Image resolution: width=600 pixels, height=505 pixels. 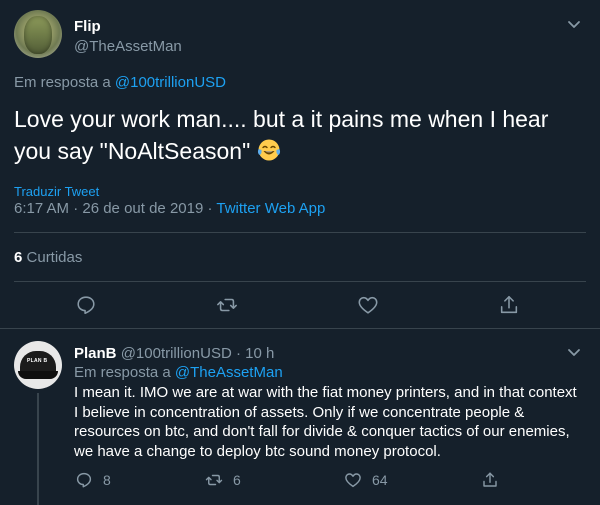 I want to click on reply-header: PlanB @100trillionUSD · 10 h, so click(x=174, y=353).